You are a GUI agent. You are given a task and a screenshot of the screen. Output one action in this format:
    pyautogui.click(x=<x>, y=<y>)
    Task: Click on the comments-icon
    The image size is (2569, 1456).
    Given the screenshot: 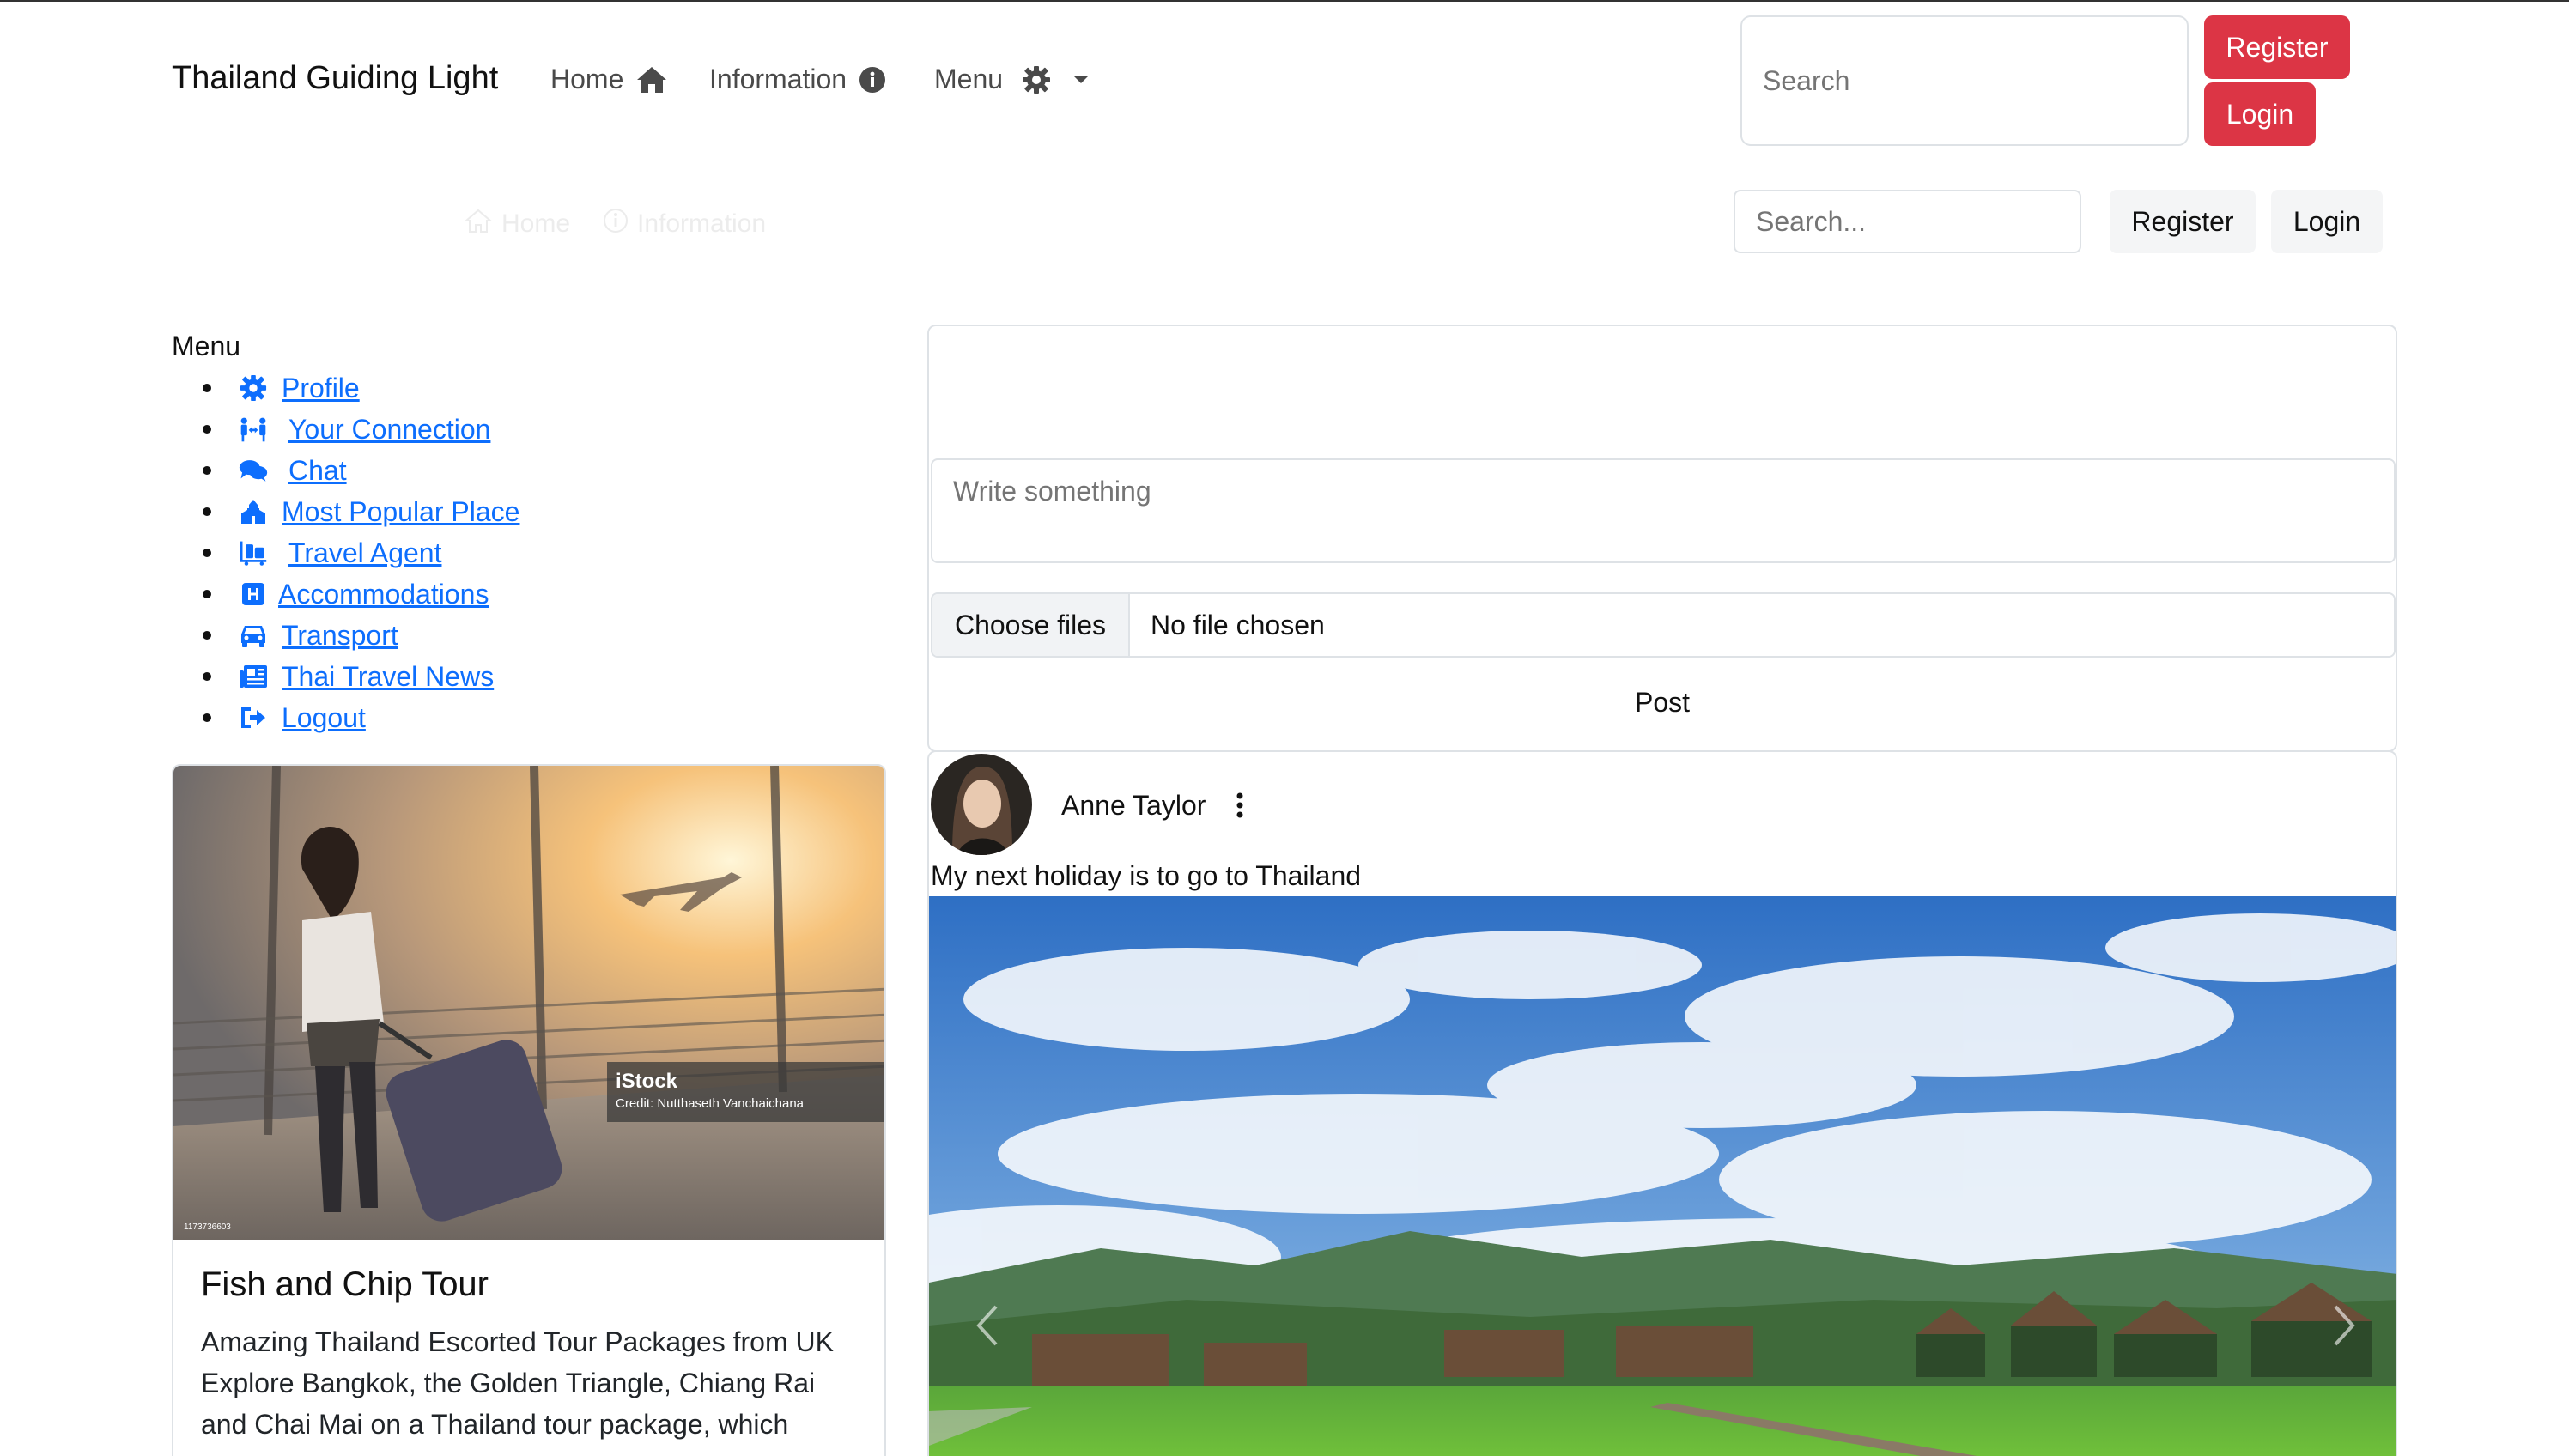 What is the action you would take?
    pyautogui.click(x=254, y=470)
    